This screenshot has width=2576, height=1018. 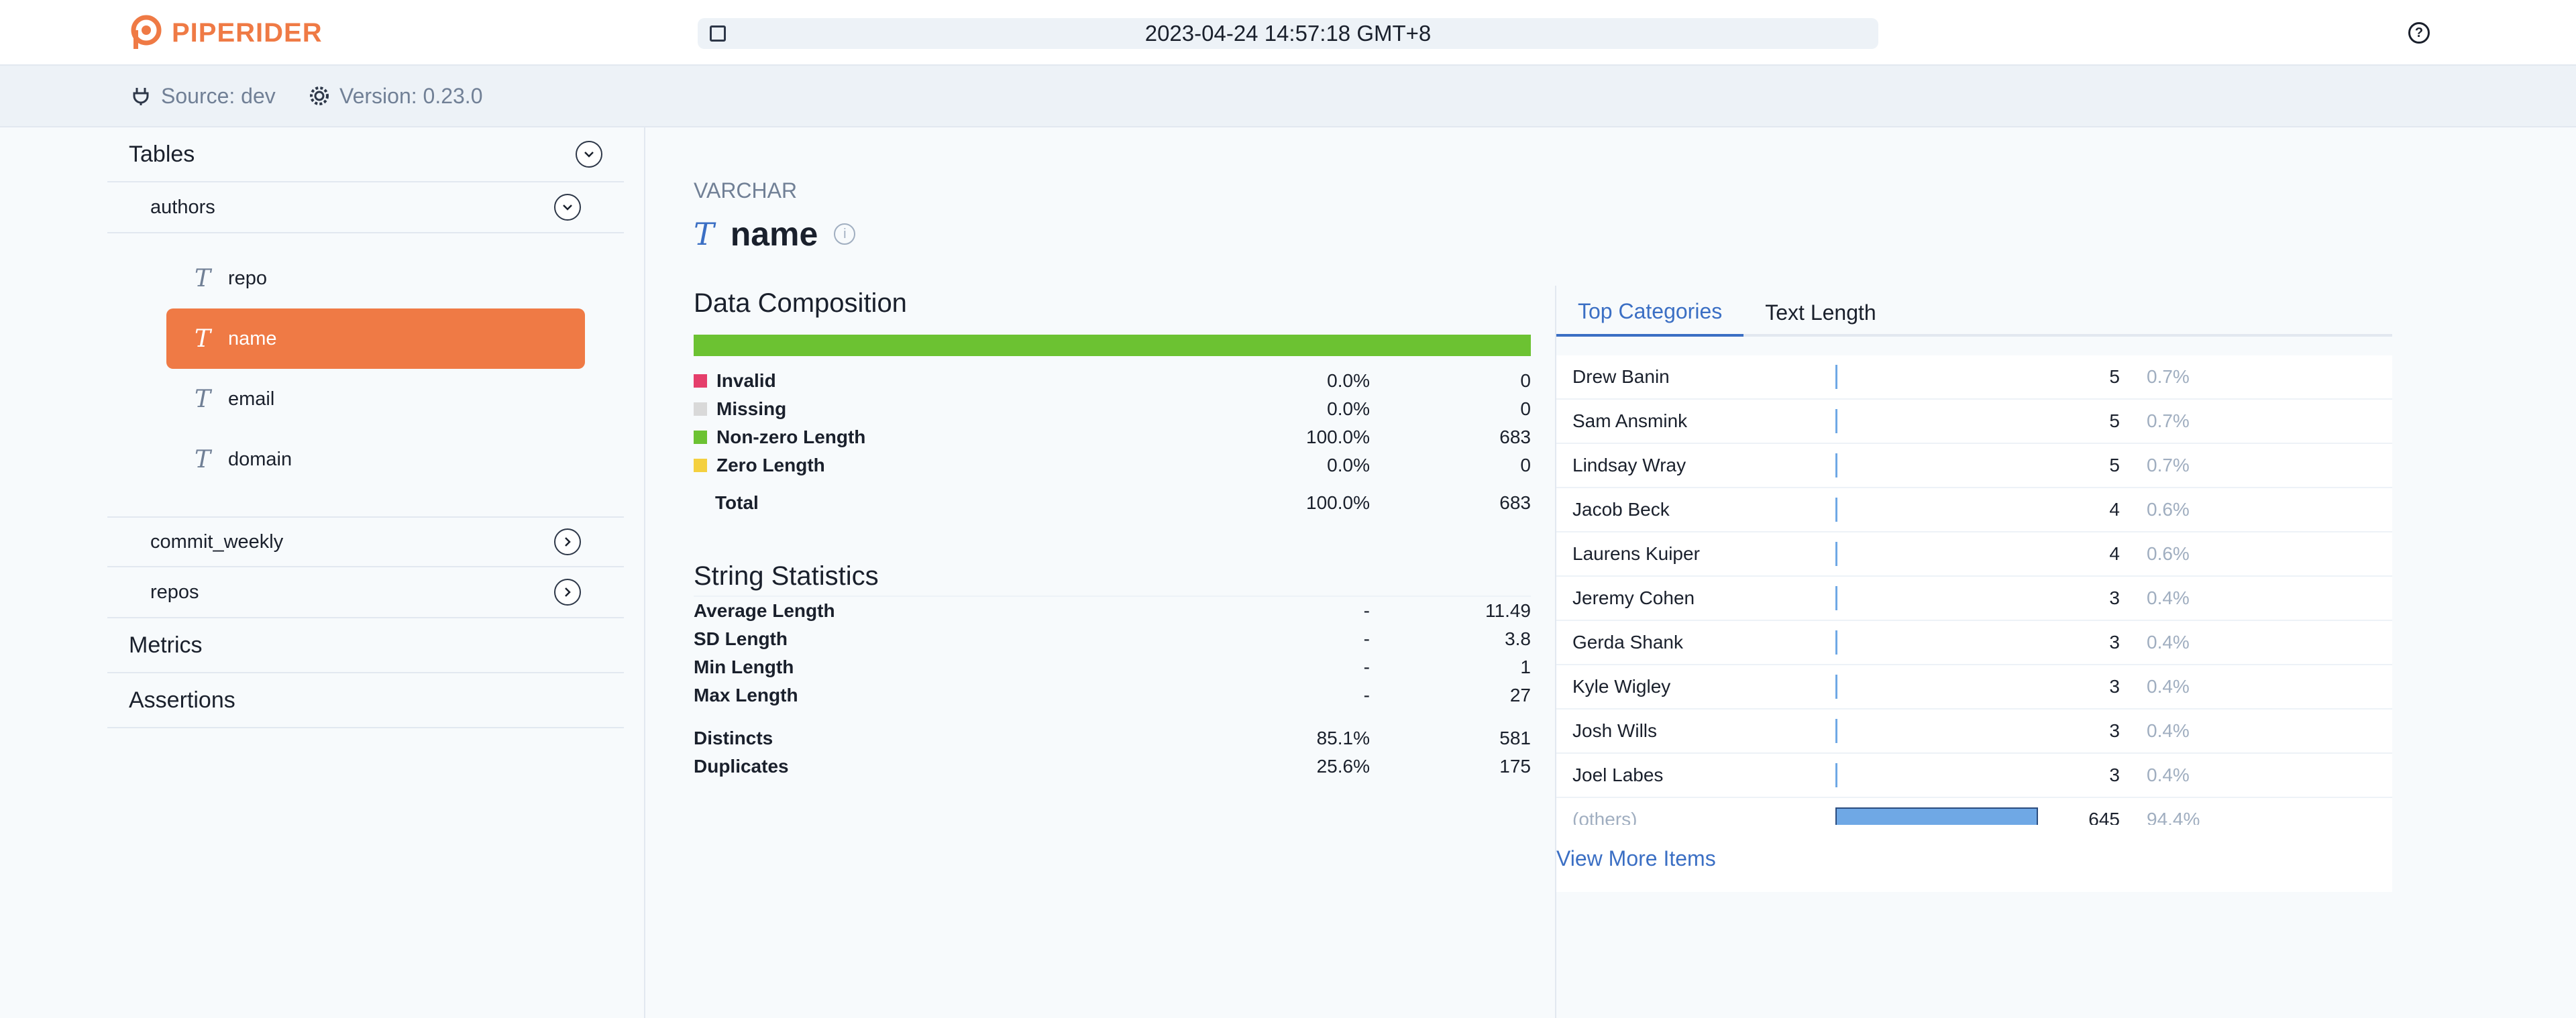 What do you see at coordinates (1112, 409) in the screenshot?
I see `composition-row-missing: Missing 0.0% 0` at bounding box center [1112, 409].